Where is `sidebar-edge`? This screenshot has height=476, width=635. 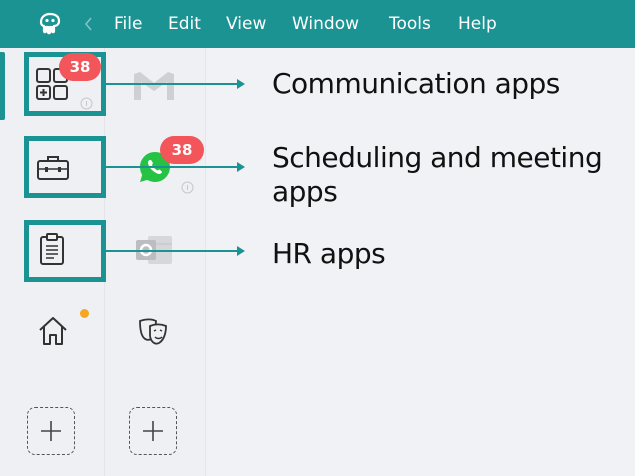
sidebar-edge is located at coordinates (205, 262).